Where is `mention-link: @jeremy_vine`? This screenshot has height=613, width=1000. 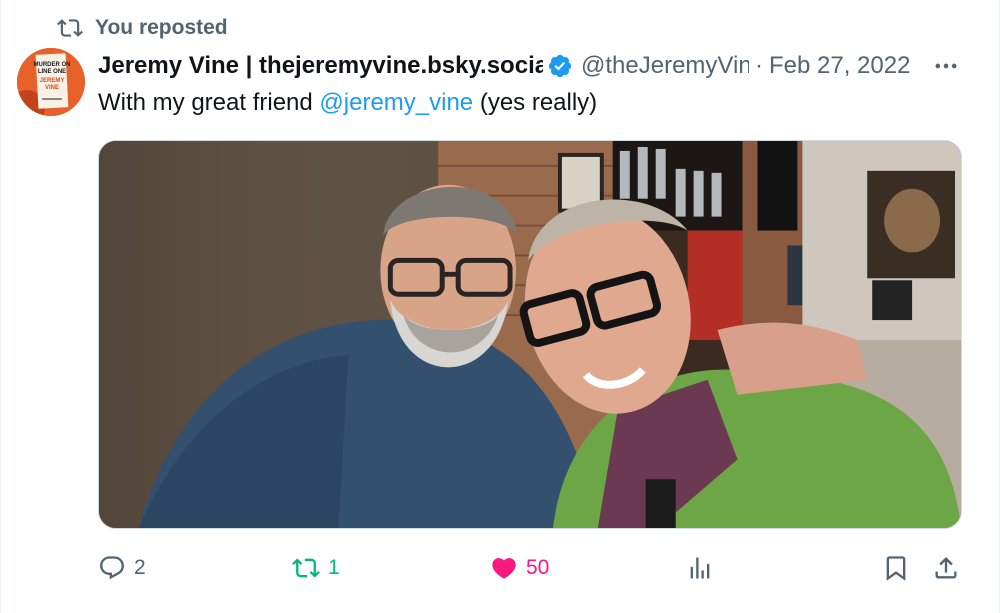 mention-link: @jeremy_vine is located at coordinates (396, 102).